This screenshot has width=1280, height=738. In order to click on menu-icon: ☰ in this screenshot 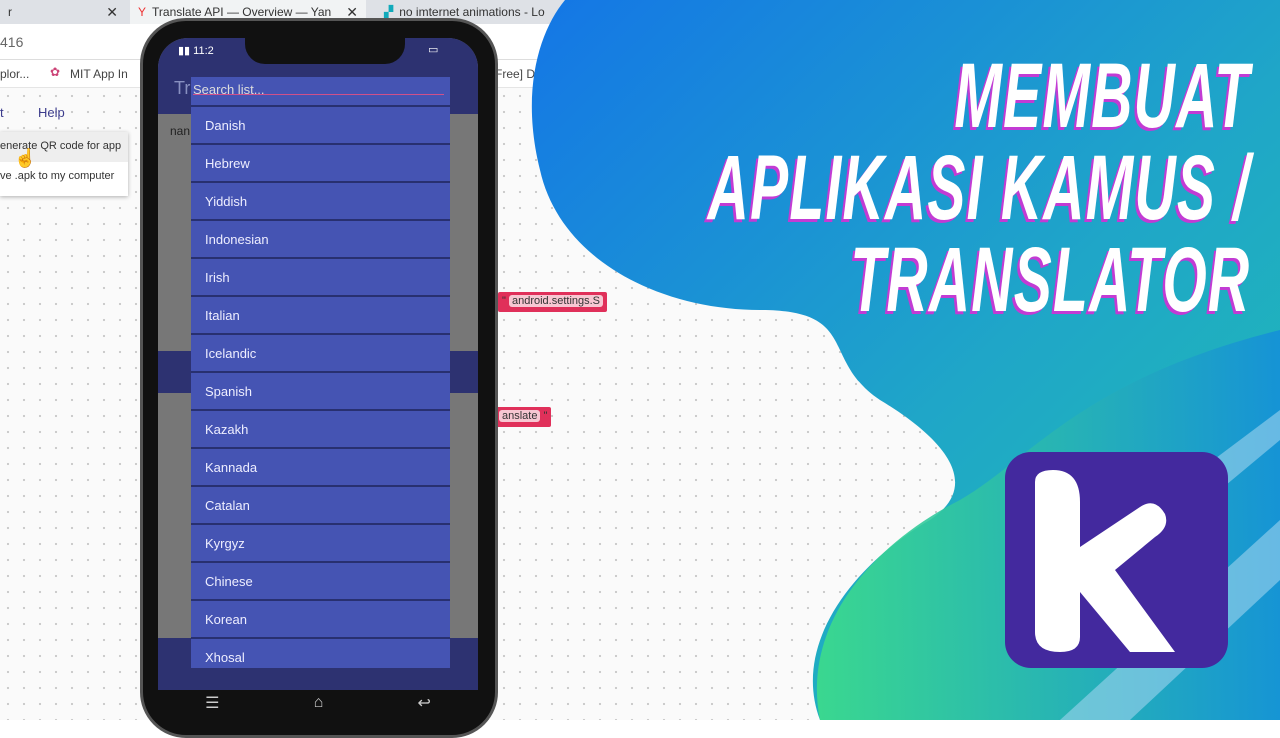, I will do `click(212, 703)`.